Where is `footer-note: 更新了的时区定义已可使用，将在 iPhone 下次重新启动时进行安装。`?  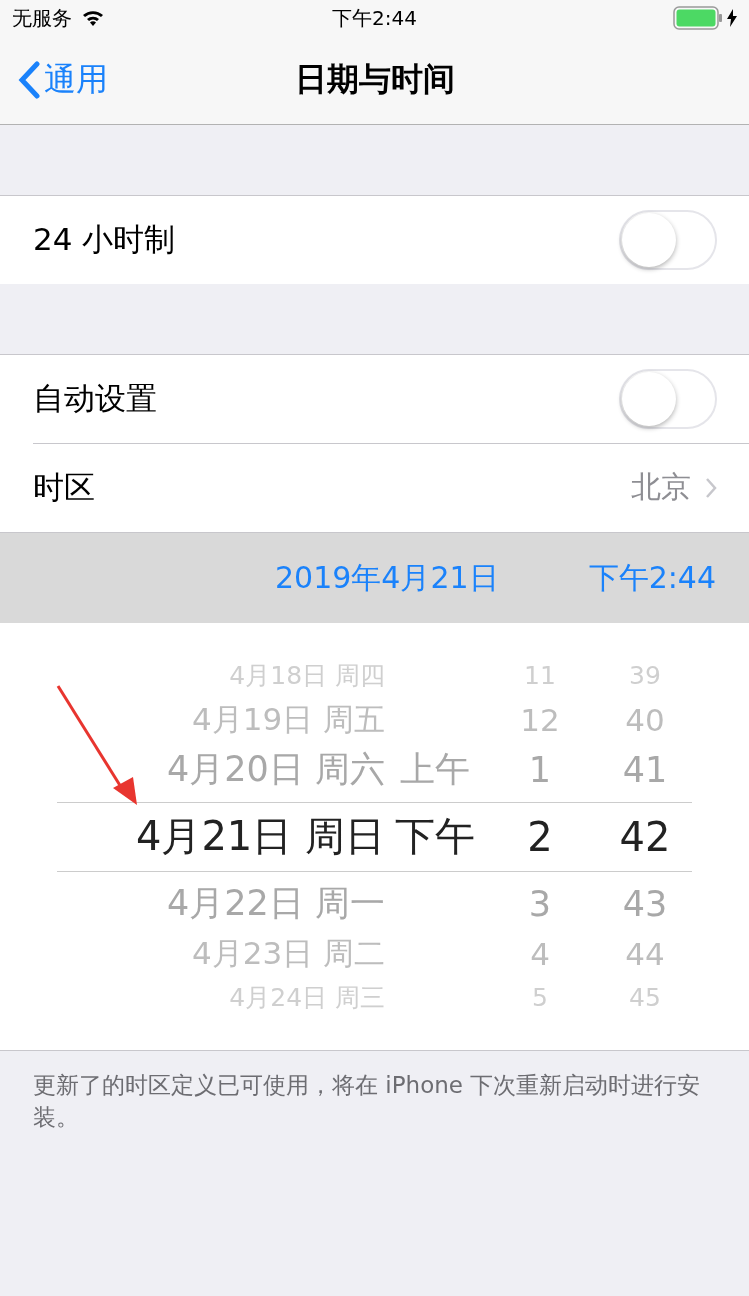
footer-note: 更新了的时区定义已可使用，将在 iPhone 下次重新启动时进行安装。 is located at coordinates (367, 1101).